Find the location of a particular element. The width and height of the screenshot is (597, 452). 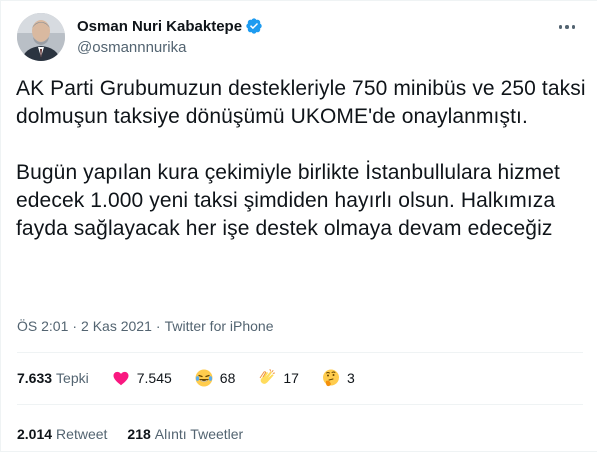

display-name: Osman Nuri Kabaktepe is located at coordinates (159, 26).